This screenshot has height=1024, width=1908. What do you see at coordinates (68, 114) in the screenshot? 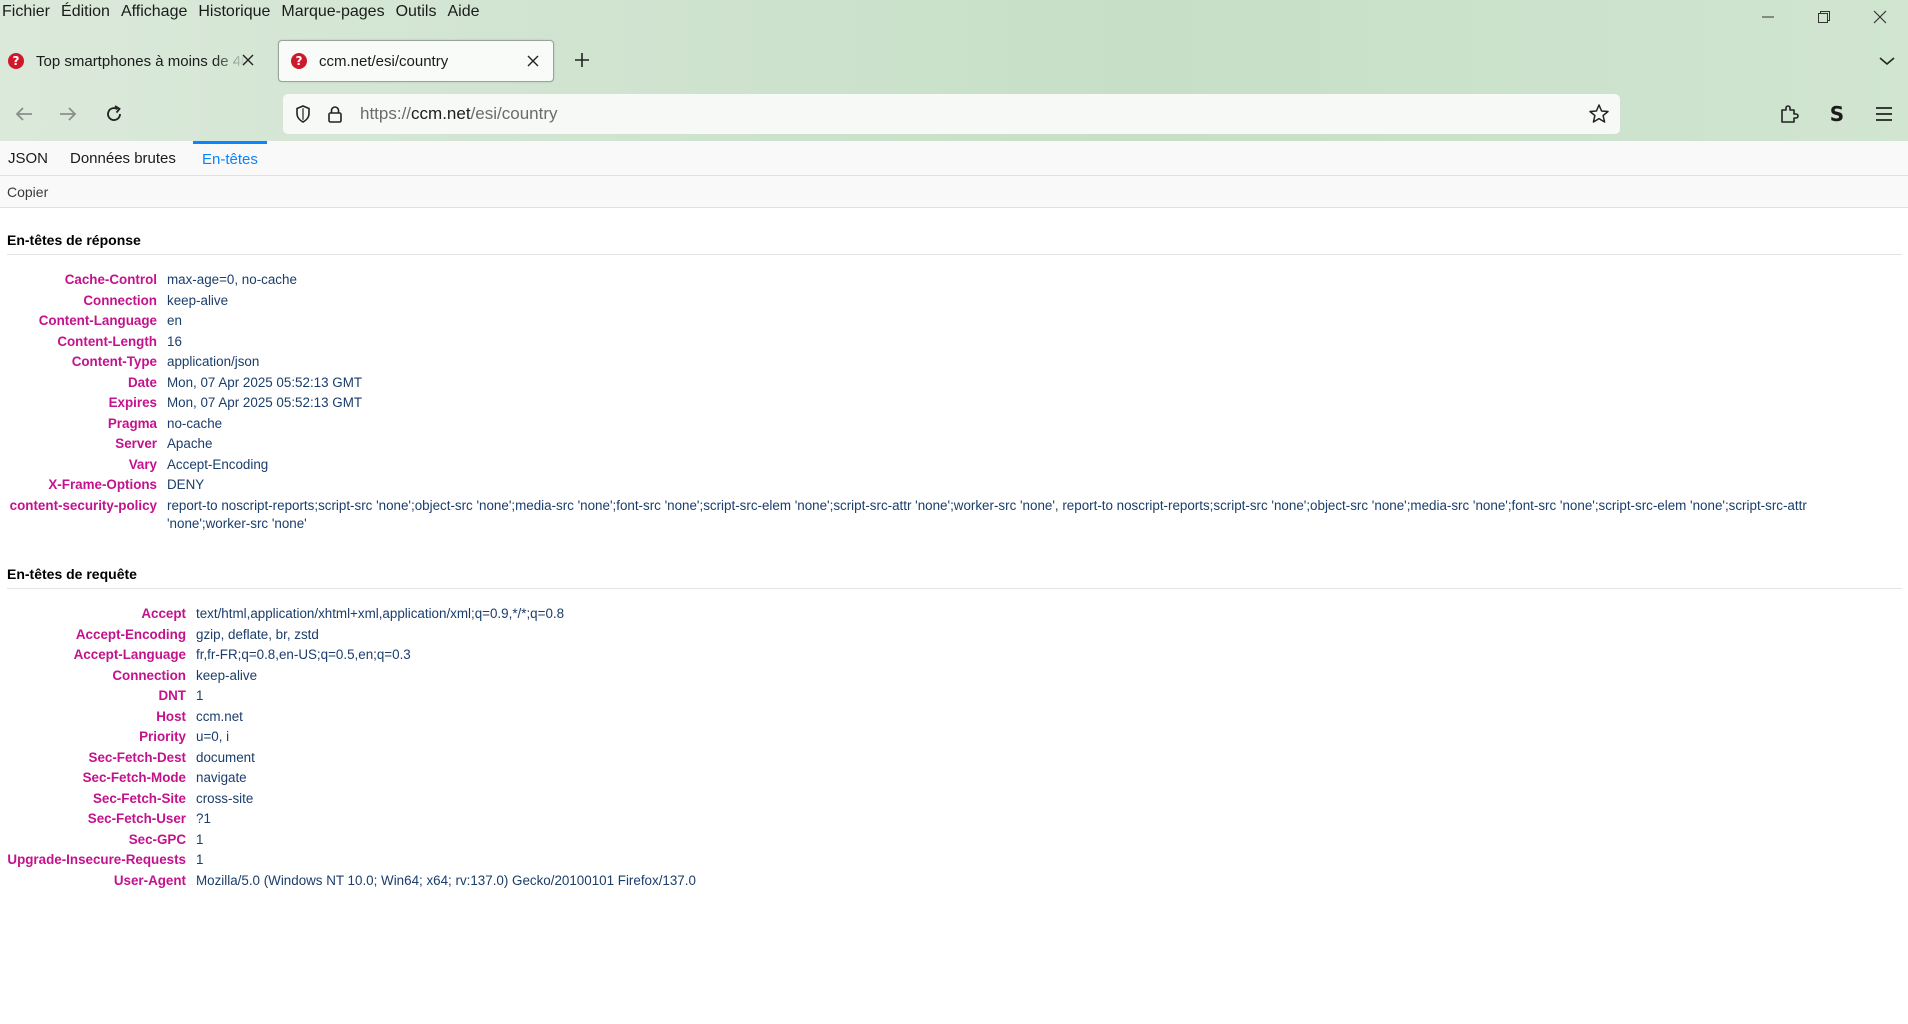
I see `forward-button` at bounding box center [68, 114].